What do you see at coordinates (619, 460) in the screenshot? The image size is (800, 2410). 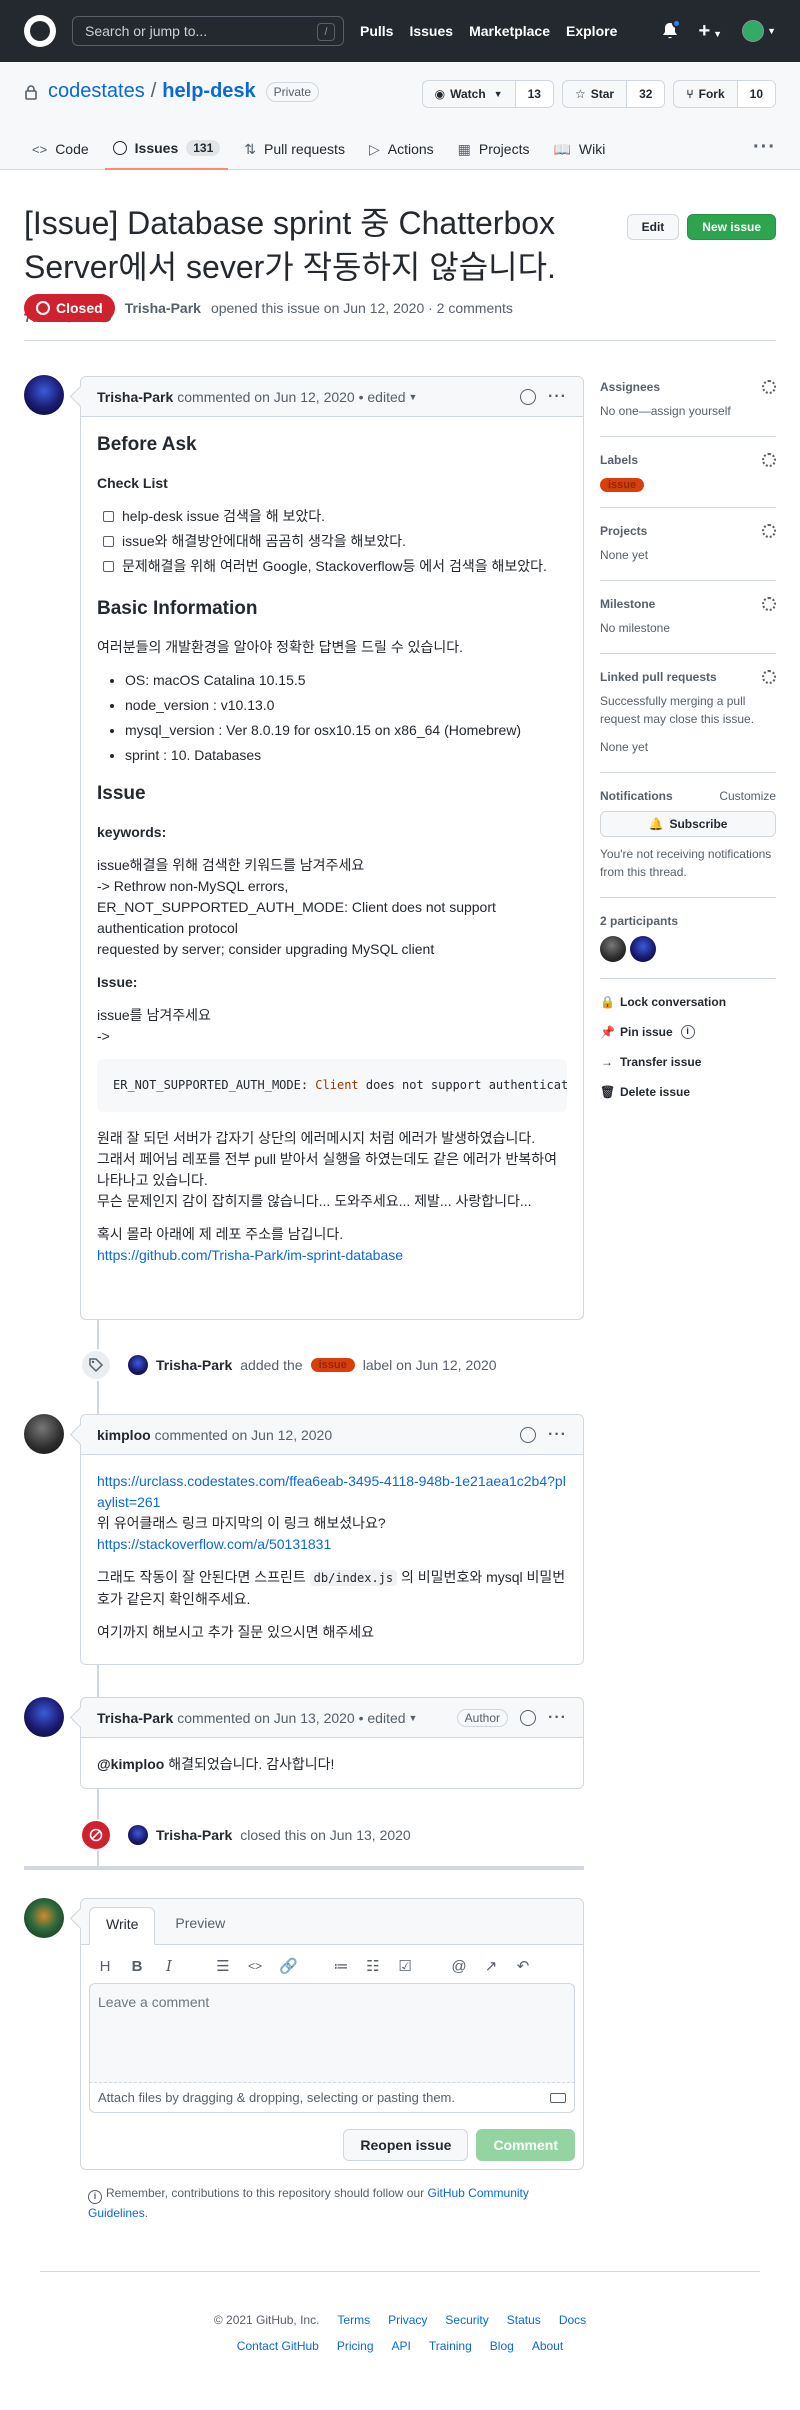 I see `sidebar-heading: Labels` at bounding box center [619, 460].